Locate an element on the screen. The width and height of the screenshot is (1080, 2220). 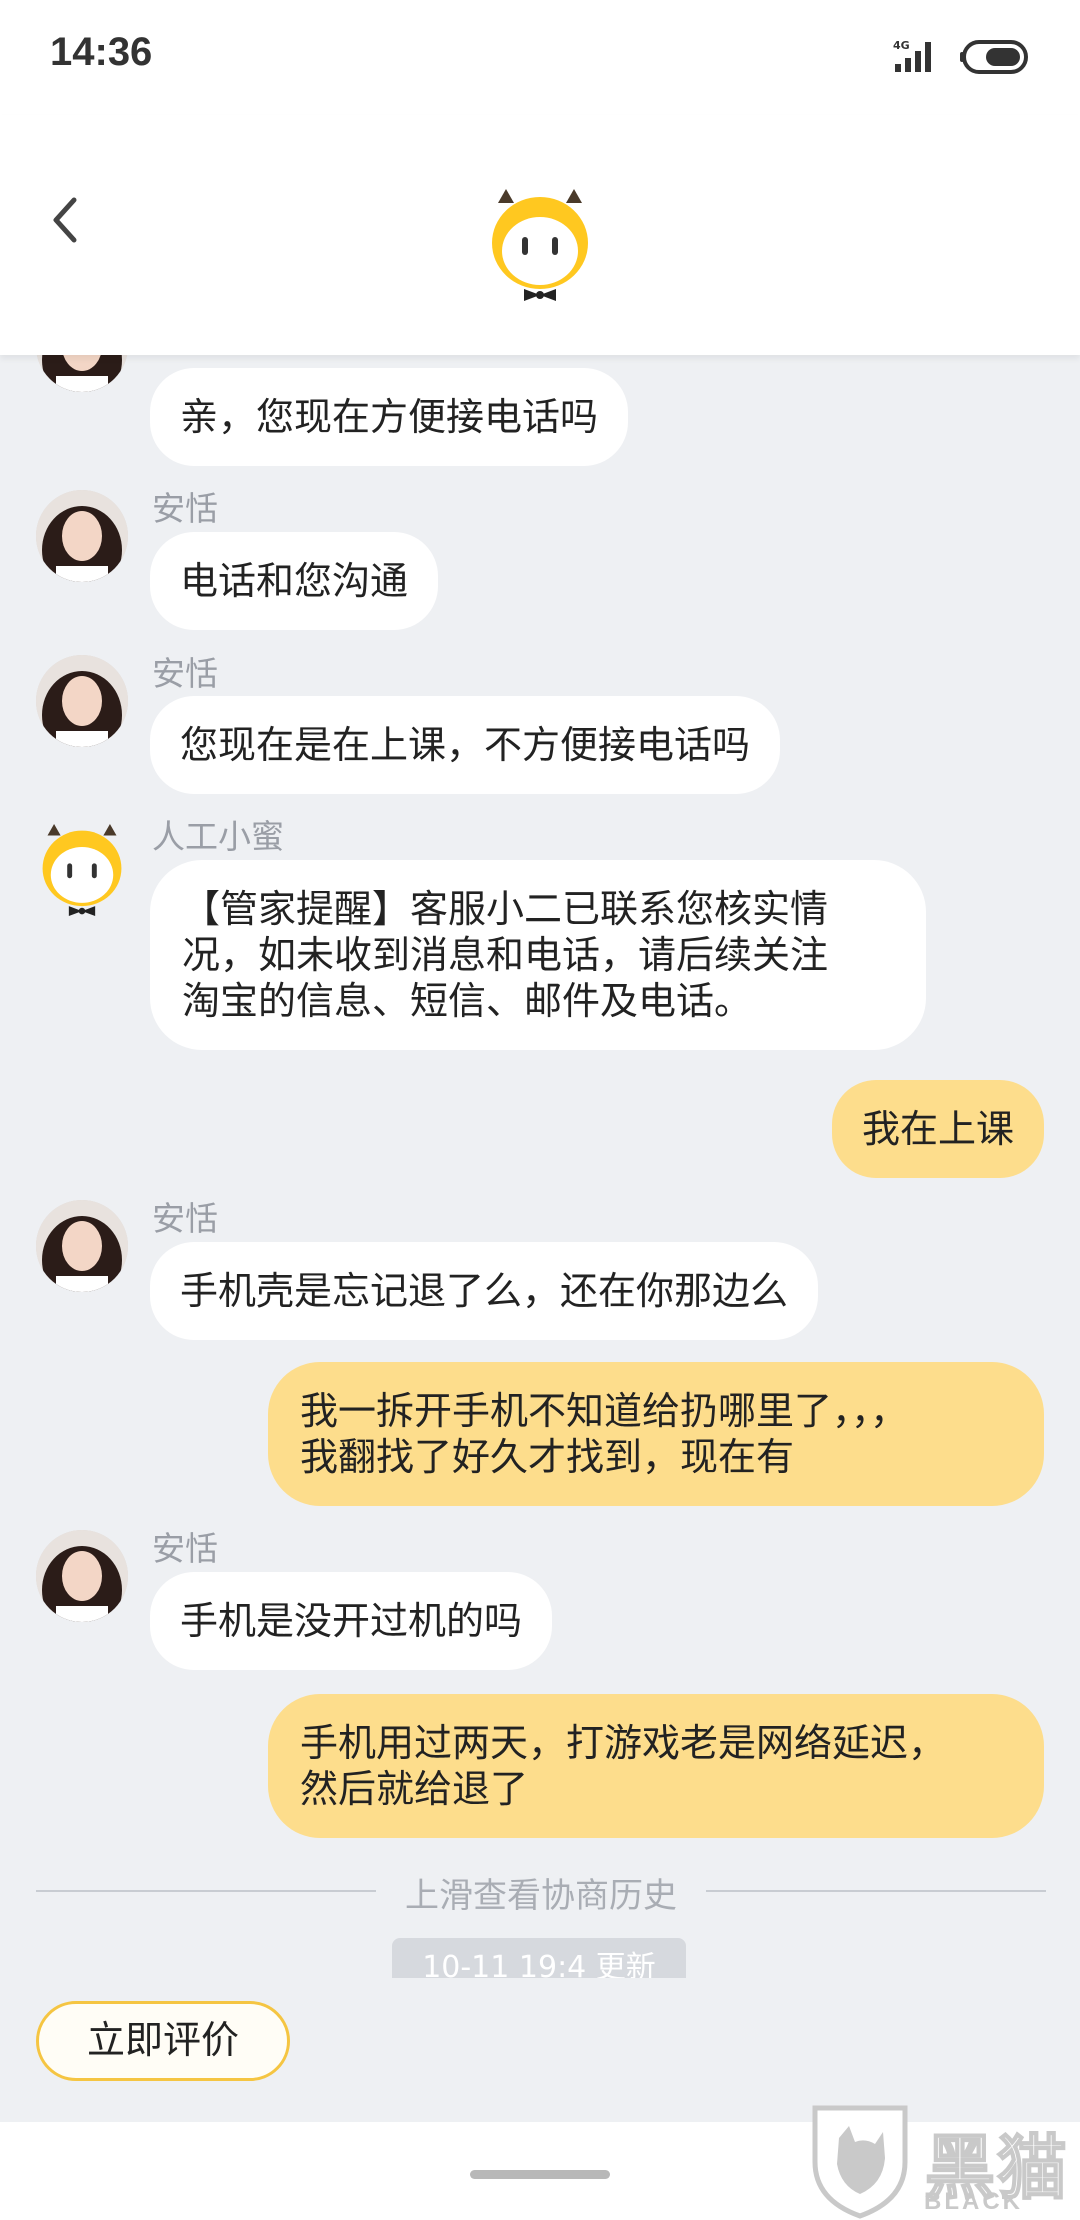
message-line: 然后就给退了 is located at coordinates (414, 1789).